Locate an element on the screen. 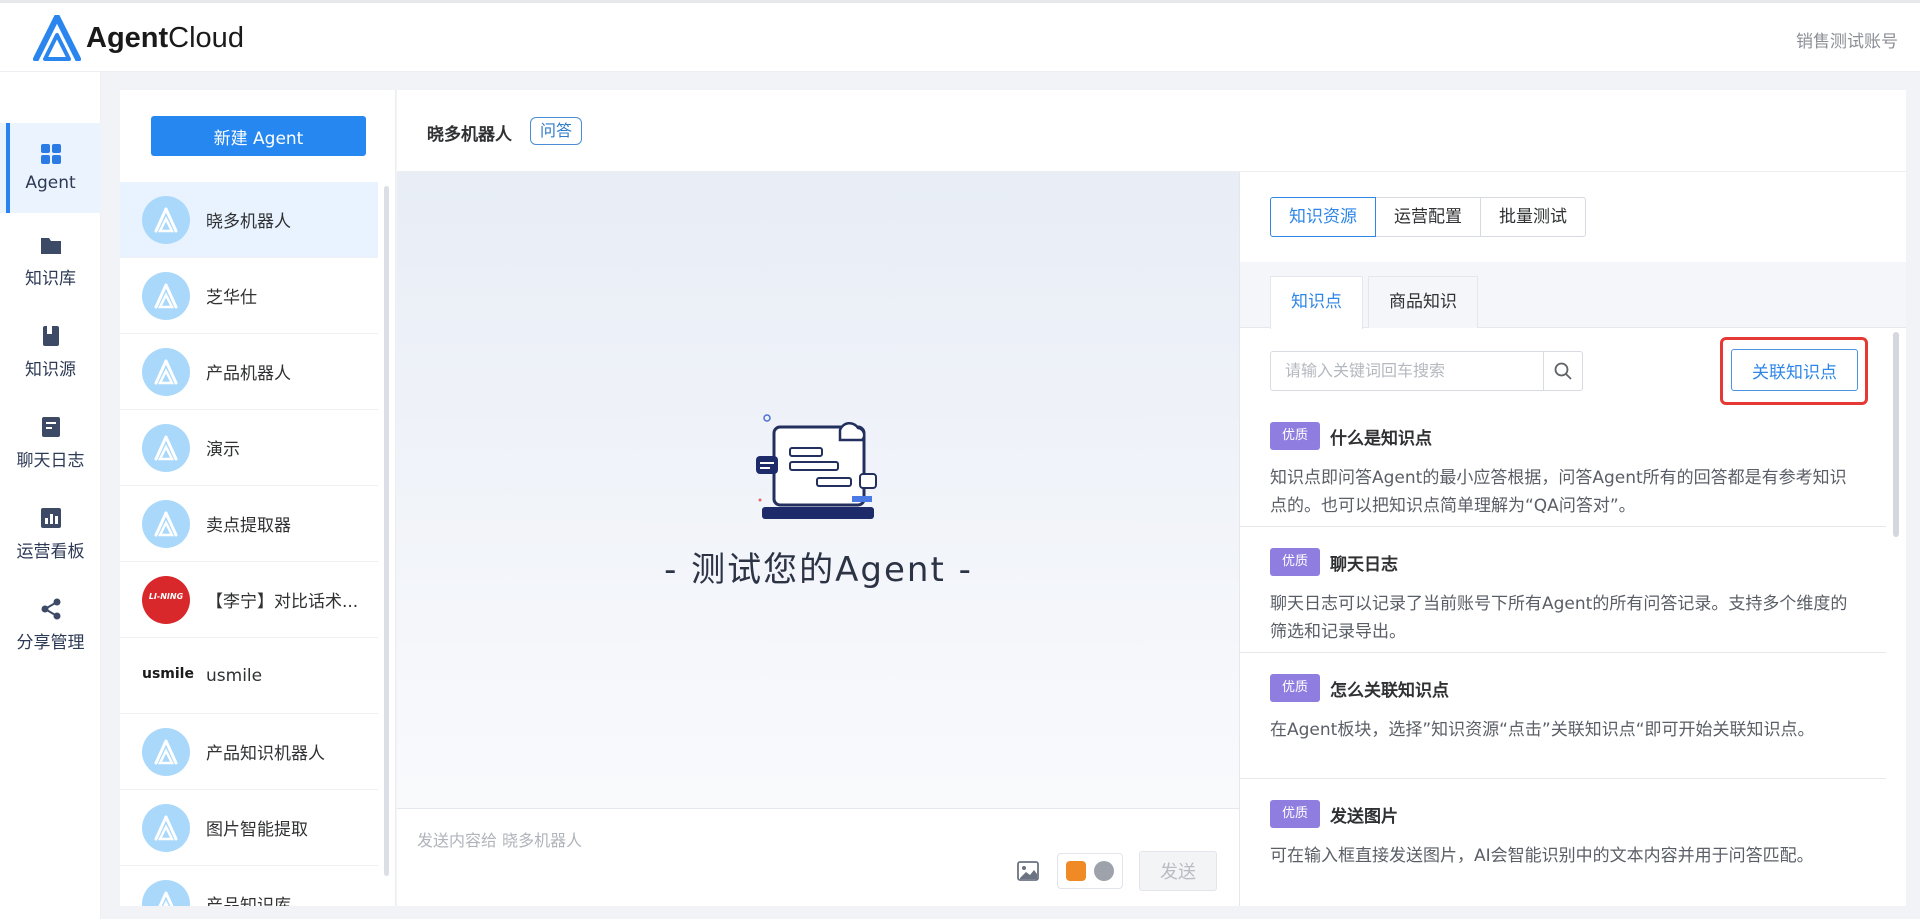 Image resolution: width=1920 pixels, height=919 pixels. nav-item-knowledge-base: 知识库 is located at coordinates (50, 259).